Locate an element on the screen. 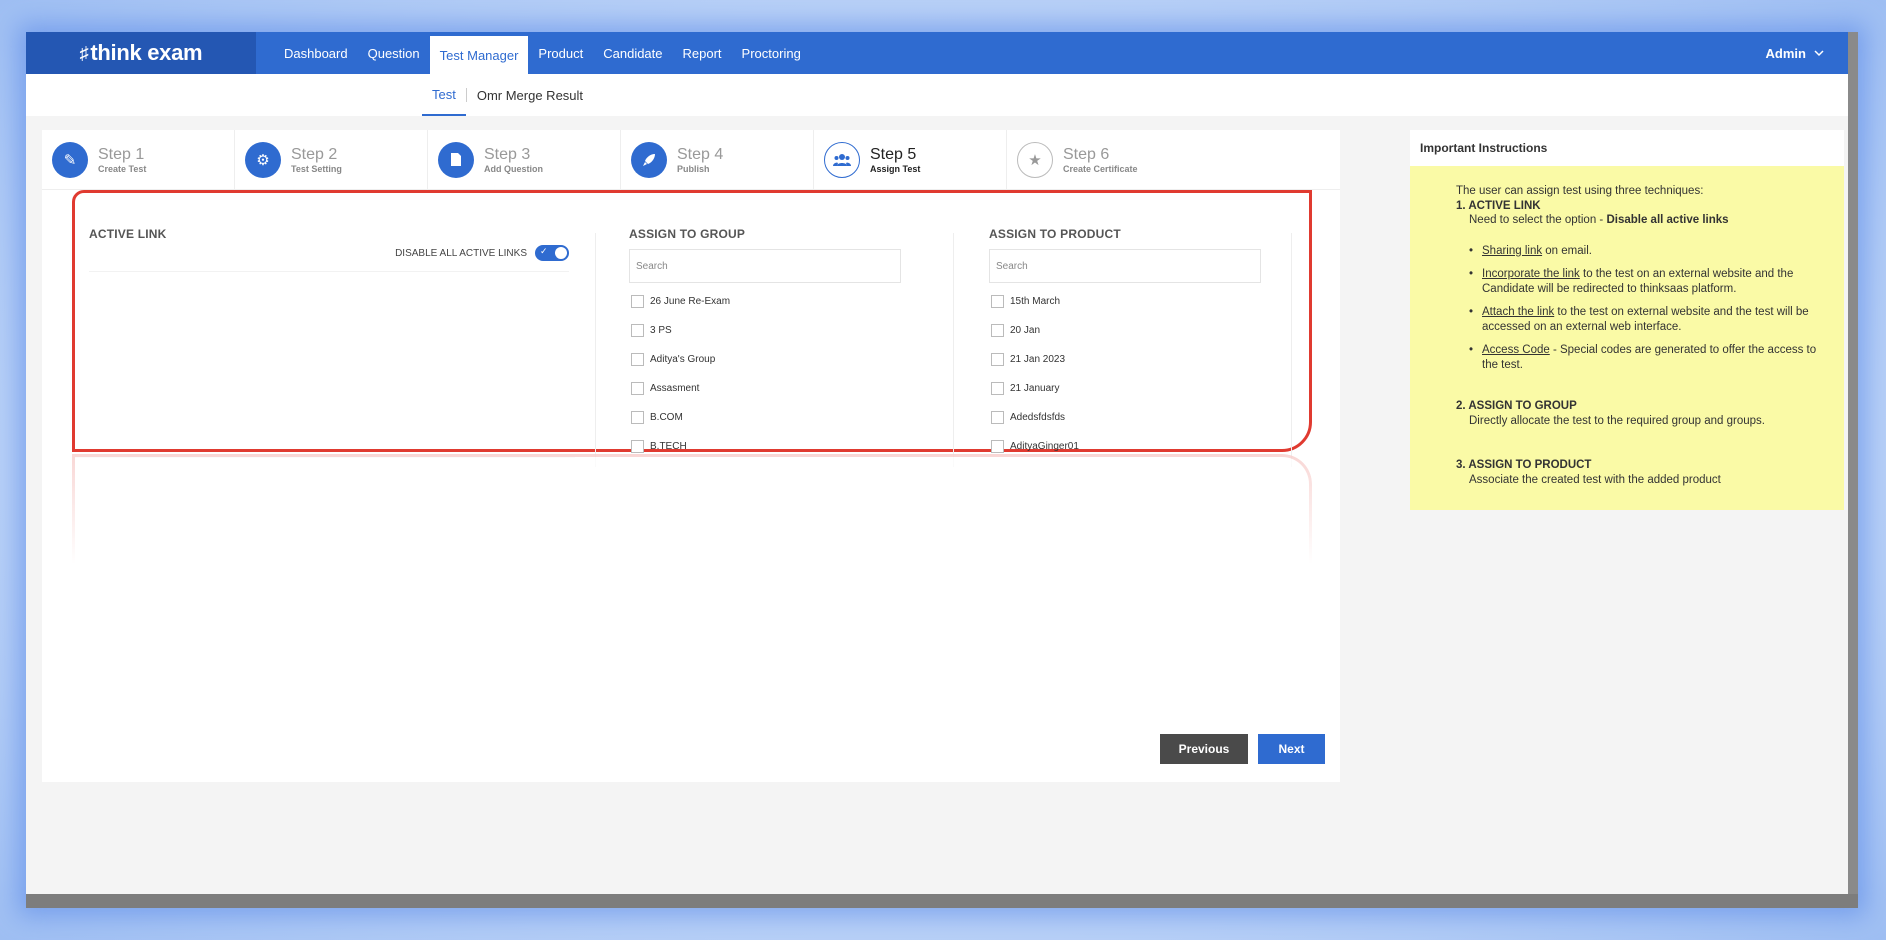 This screenshot has height=940, width=1886. step-subtitle: Test Setting is located at coordinates (316, 168).